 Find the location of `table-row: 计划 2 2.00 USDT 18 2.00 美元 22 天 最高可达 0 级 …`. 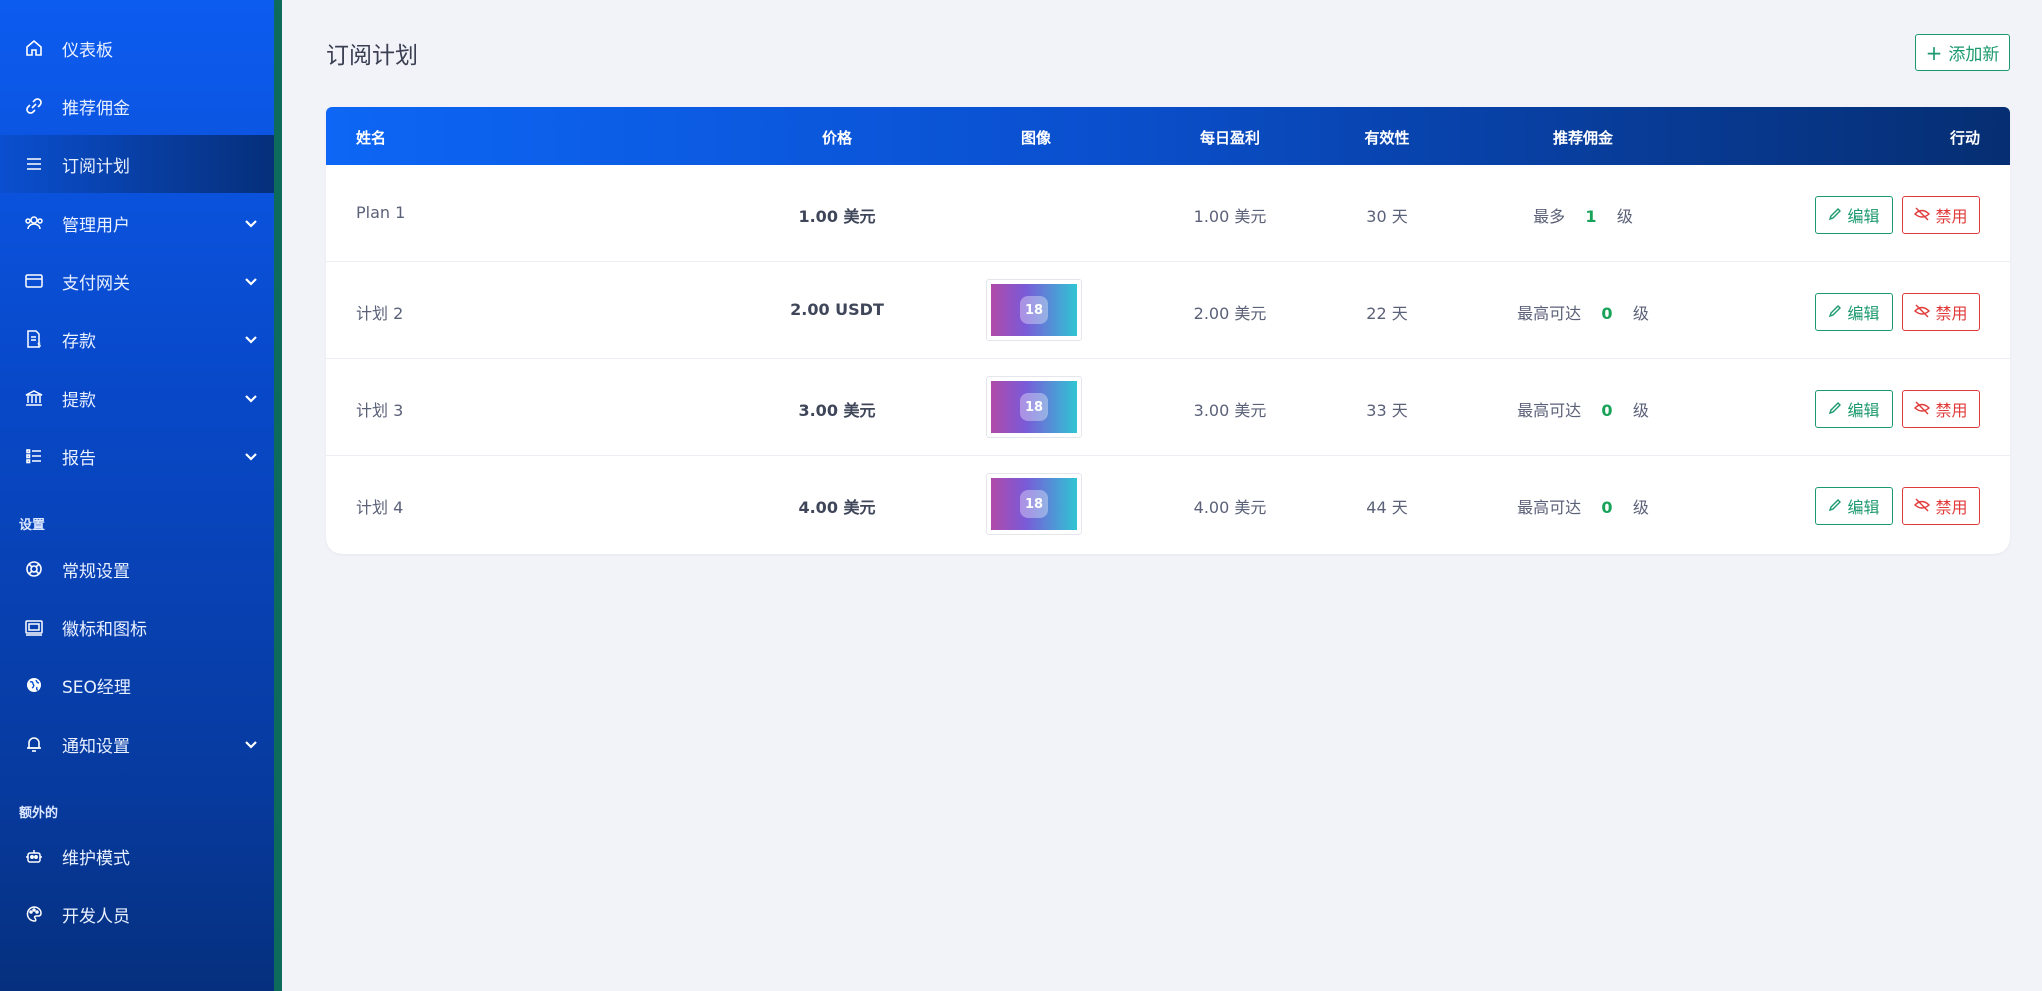

table-row: 计划 2 2.00 USDT 18 2.00 美元 22 天 最高可达 0 级 … is located at coordinates (1168, 310).